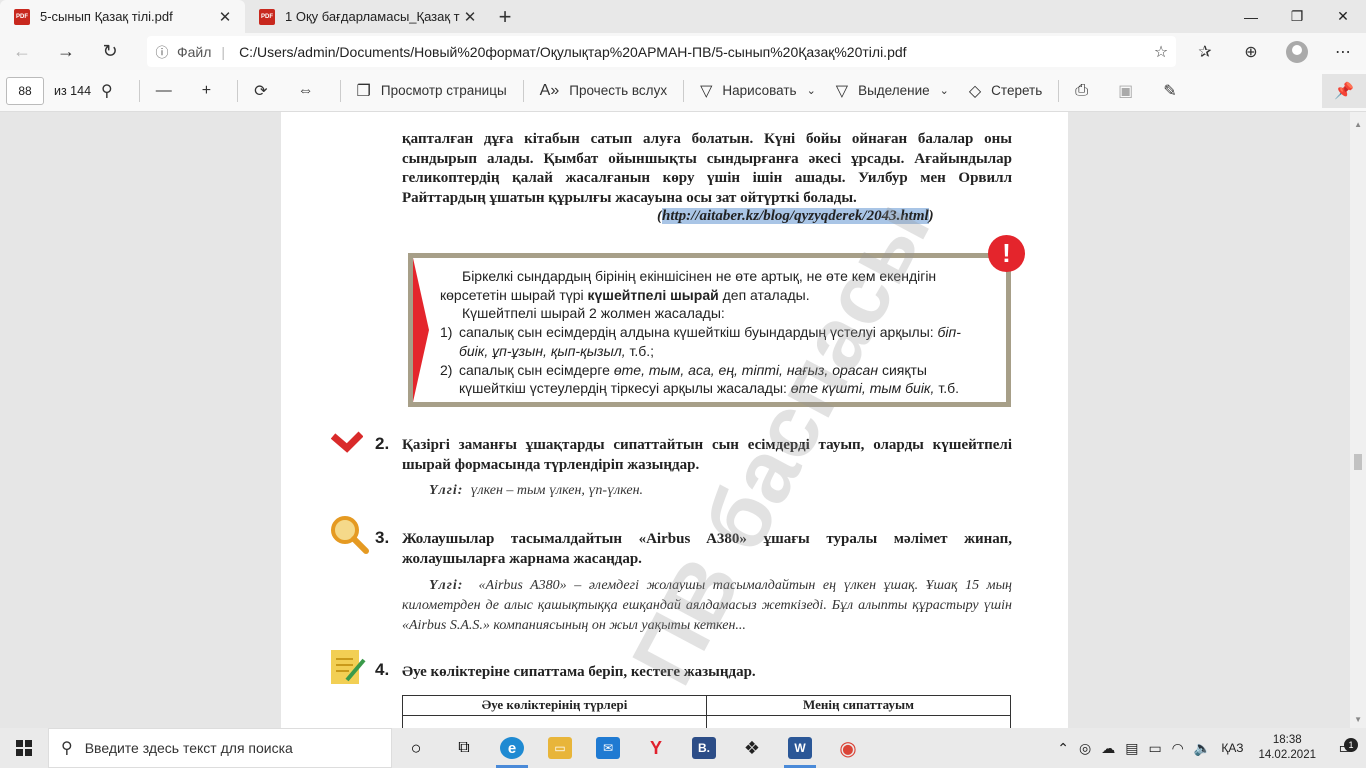 Image resolution: width=1366 pixels, height=768 pixels. Describe the element at coordinates (350, 535) in the screenshot. I see `magnifier-icon` at that location.